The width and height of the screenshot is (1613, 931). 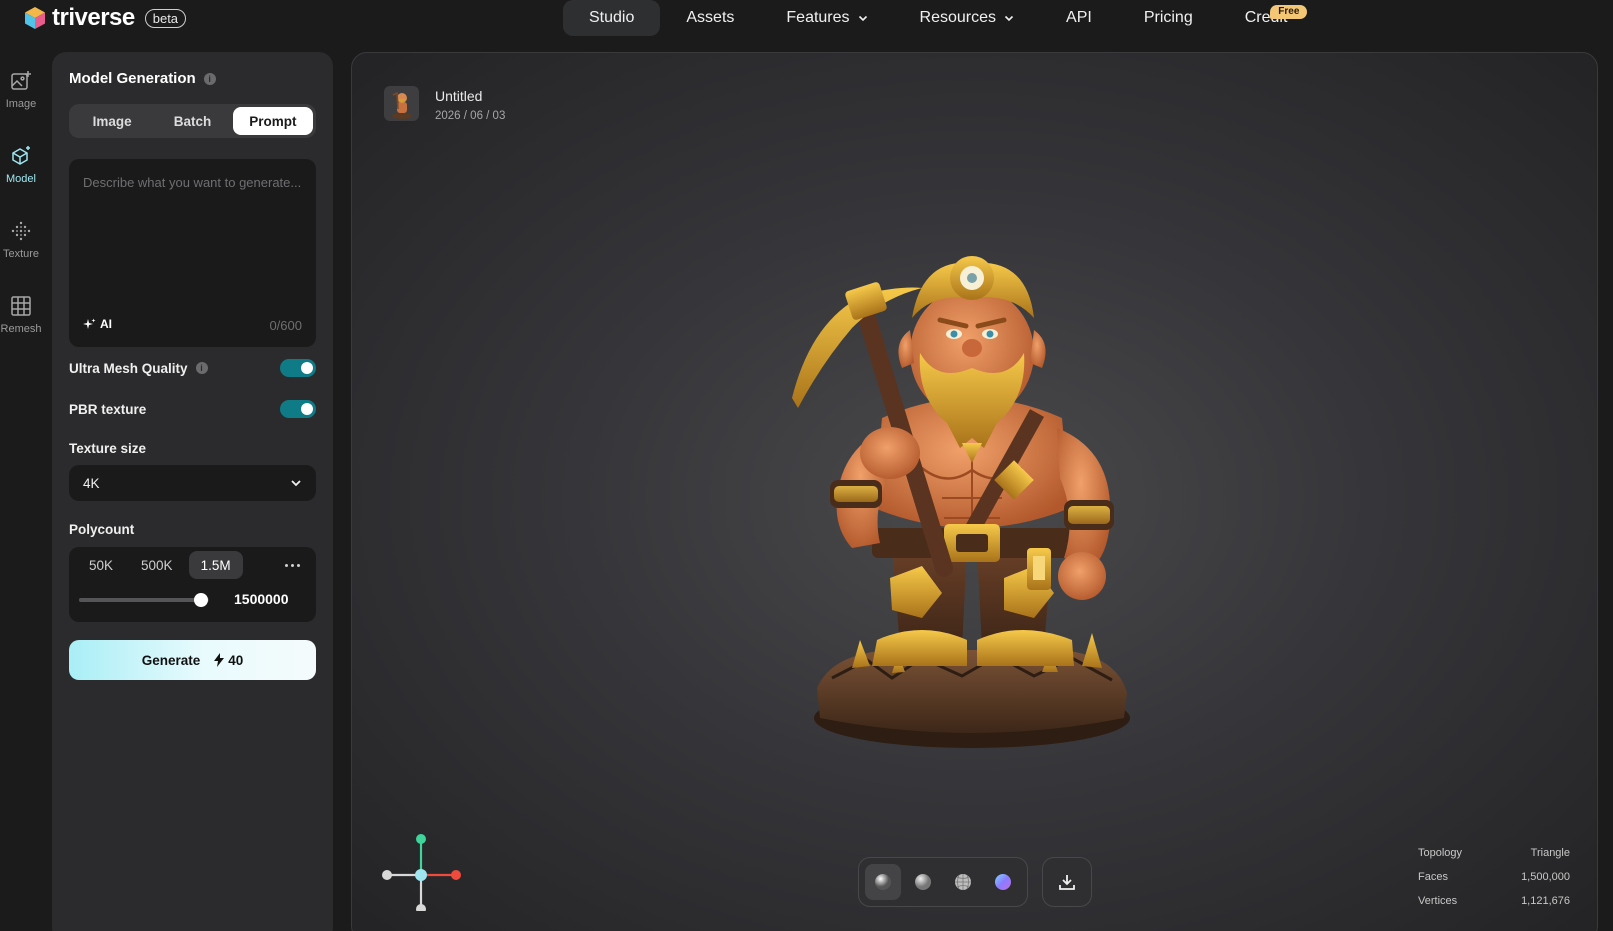 I want to click on ultra-mesh-toggle, so click(x=298, y=368).